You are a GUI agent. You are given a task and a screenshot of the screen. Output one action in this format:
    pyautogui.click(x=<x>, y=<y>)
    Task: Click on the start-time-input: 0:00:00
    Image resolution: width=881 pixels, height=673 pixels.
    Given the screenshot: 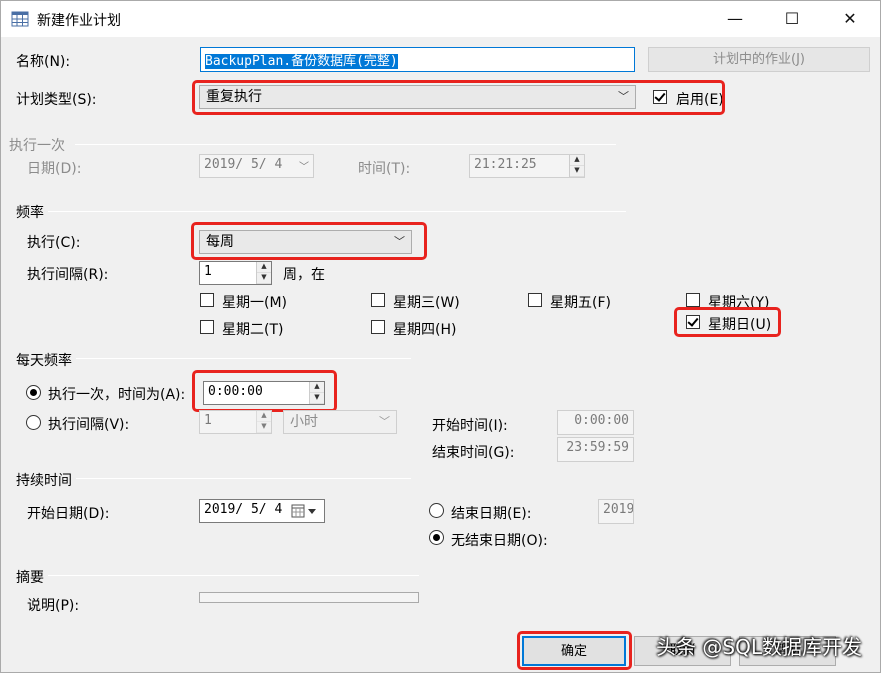 What is the action you would take?
    pyautogui.click(x=595, y=422)
    